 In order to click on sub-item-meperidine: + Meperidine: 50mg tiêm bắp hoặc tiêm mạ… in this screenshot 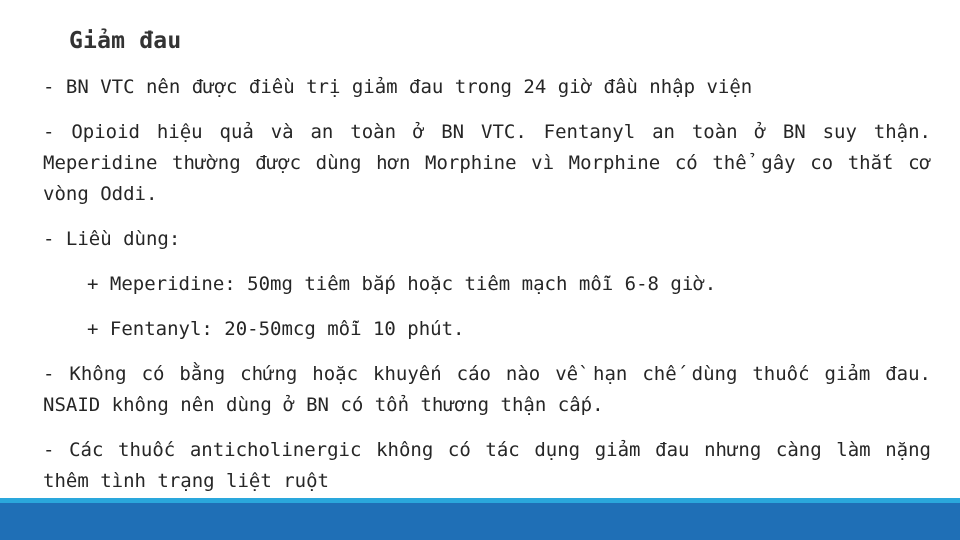, I will do `click(402, 284)`.